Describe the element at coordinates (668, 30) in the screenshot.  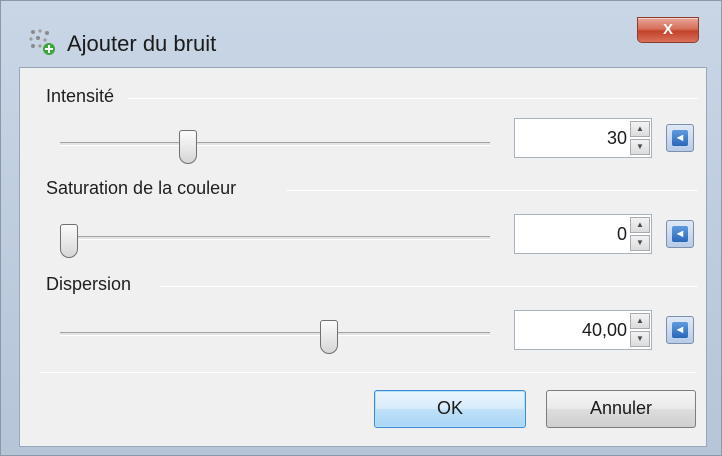
I see `close-button: X` at that location.